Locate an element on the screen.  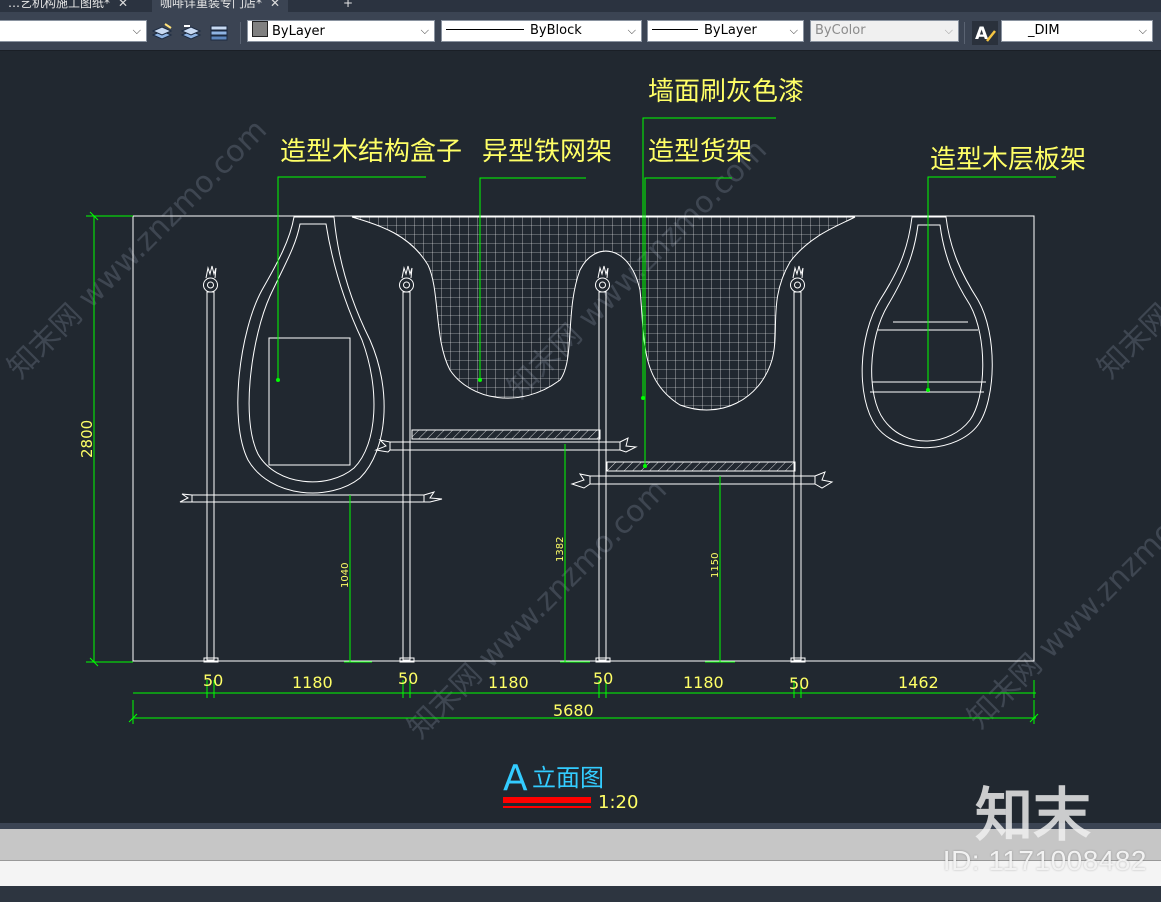
wood-layer-shelf is located at coordinates (927, 332).